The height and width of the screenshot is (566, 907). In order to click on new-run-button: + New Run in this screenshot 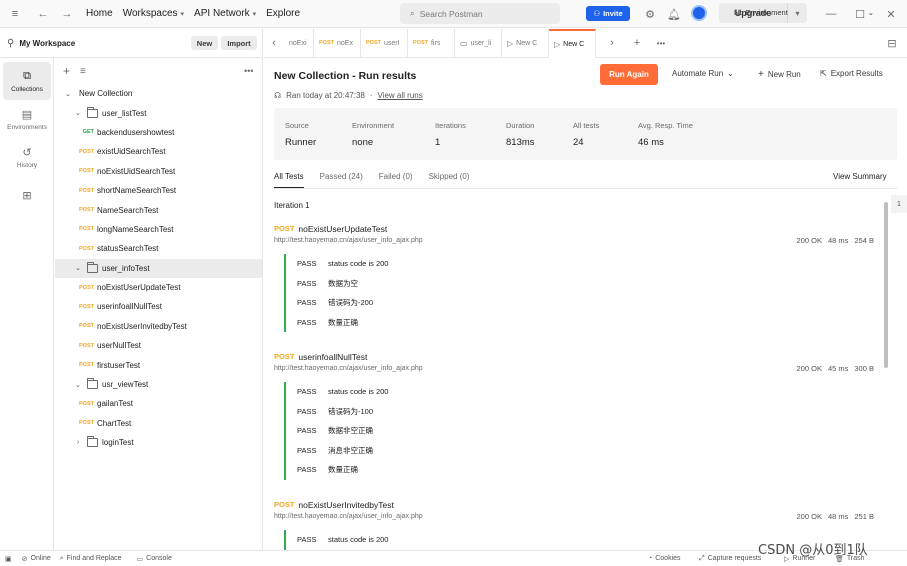, I will do `click(779, 74)`.